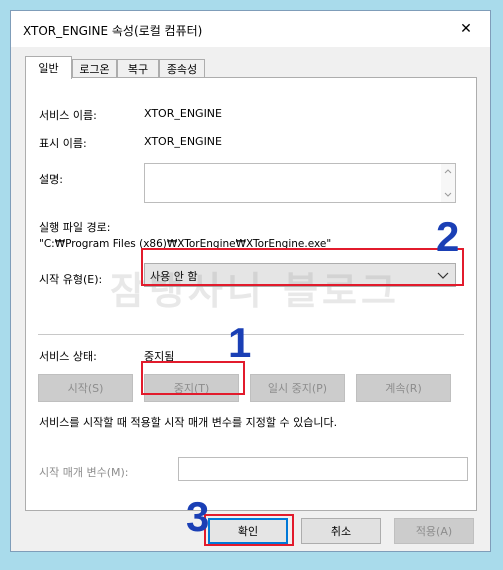 This screenshot has height=570, width=503. Describe the element at coordinates (248, 531) in the screenshot. I see `ok-button: 확인` at that location.